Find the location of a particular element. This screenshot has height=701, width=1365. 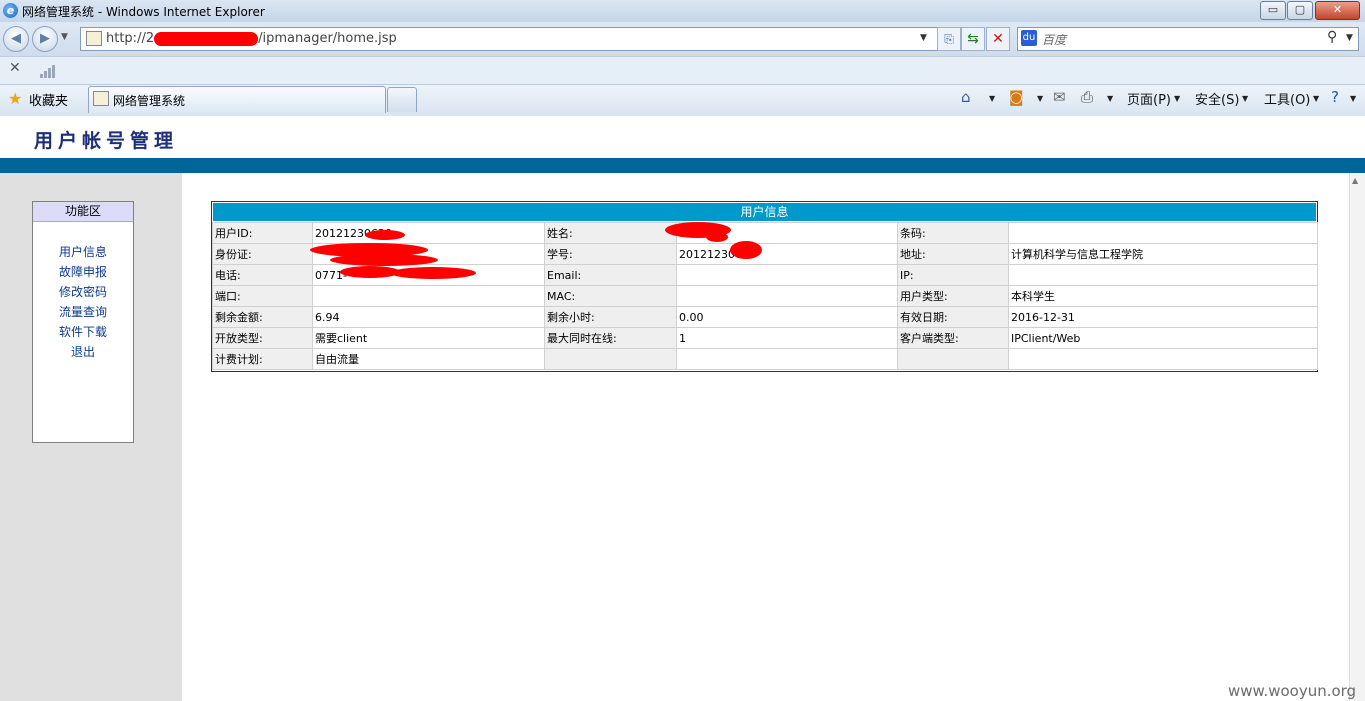

help-icon: ? is located at coordinates (1335, 97).